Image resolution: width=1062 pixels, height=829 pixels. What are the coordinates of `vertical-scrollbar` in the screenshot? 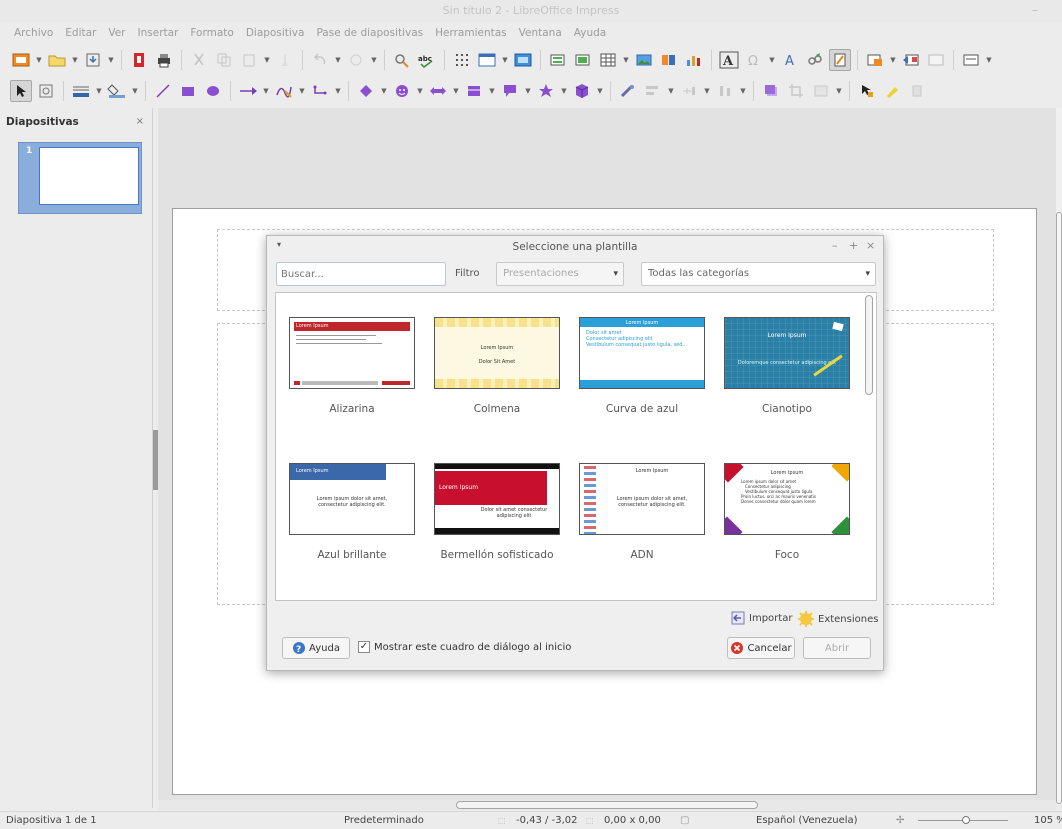 It's located at (1059, 456).